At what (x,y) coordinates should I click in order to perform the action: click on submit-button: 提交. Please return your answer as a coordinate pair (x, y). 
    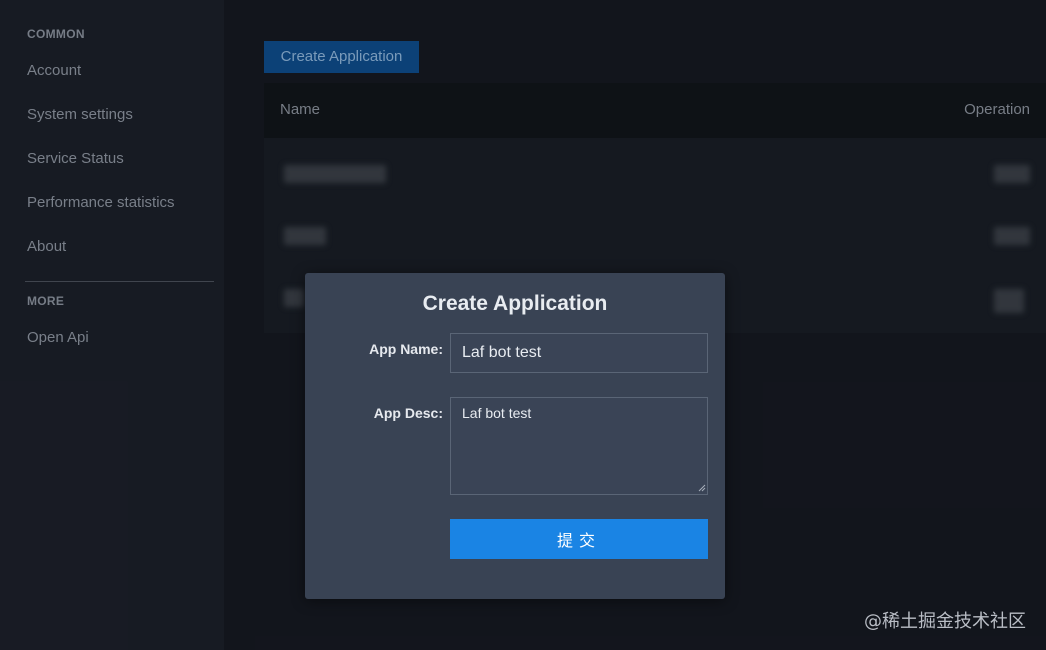
    Looking at the image, I should click on (579, 539).